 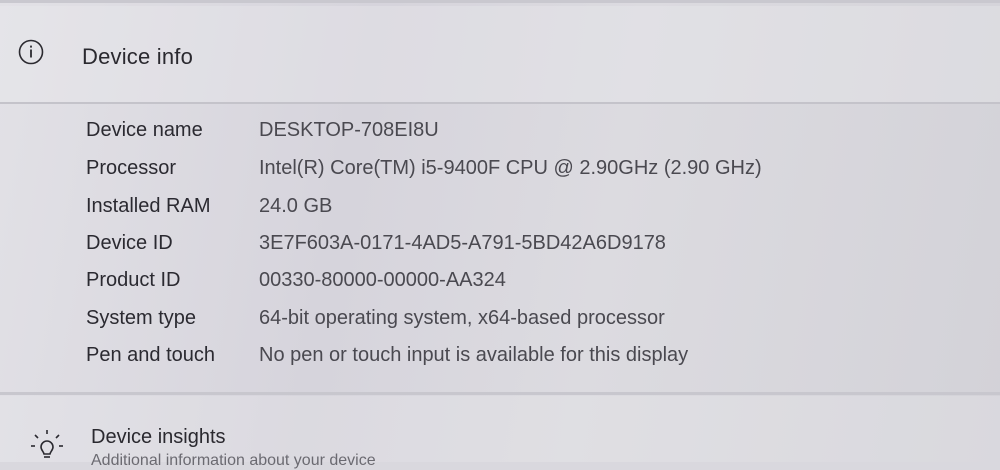 I want to click on info-icon, so click(x=31, y=52).